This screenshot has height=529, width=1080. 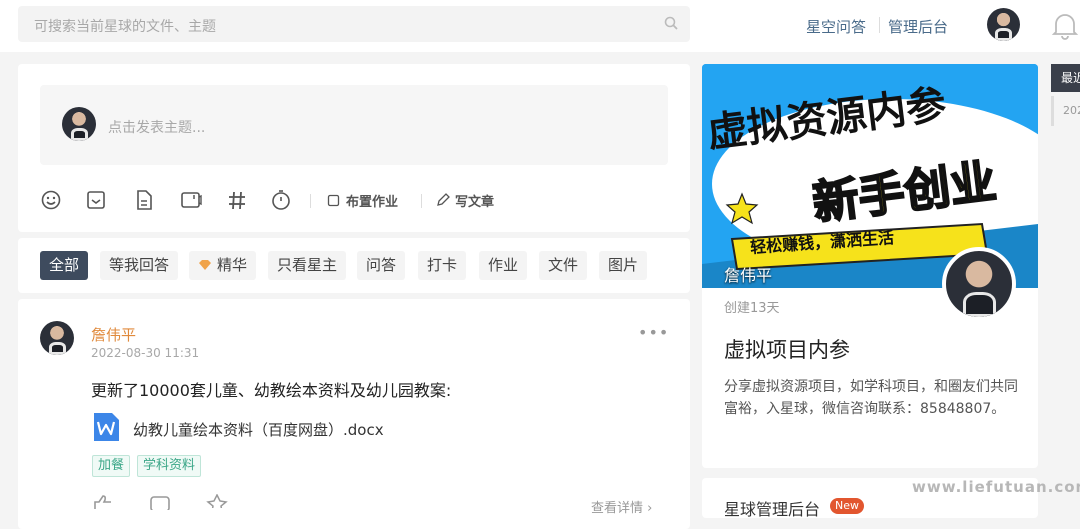 I want to click on tab-homework: 作业, so click(x=503, y=265).